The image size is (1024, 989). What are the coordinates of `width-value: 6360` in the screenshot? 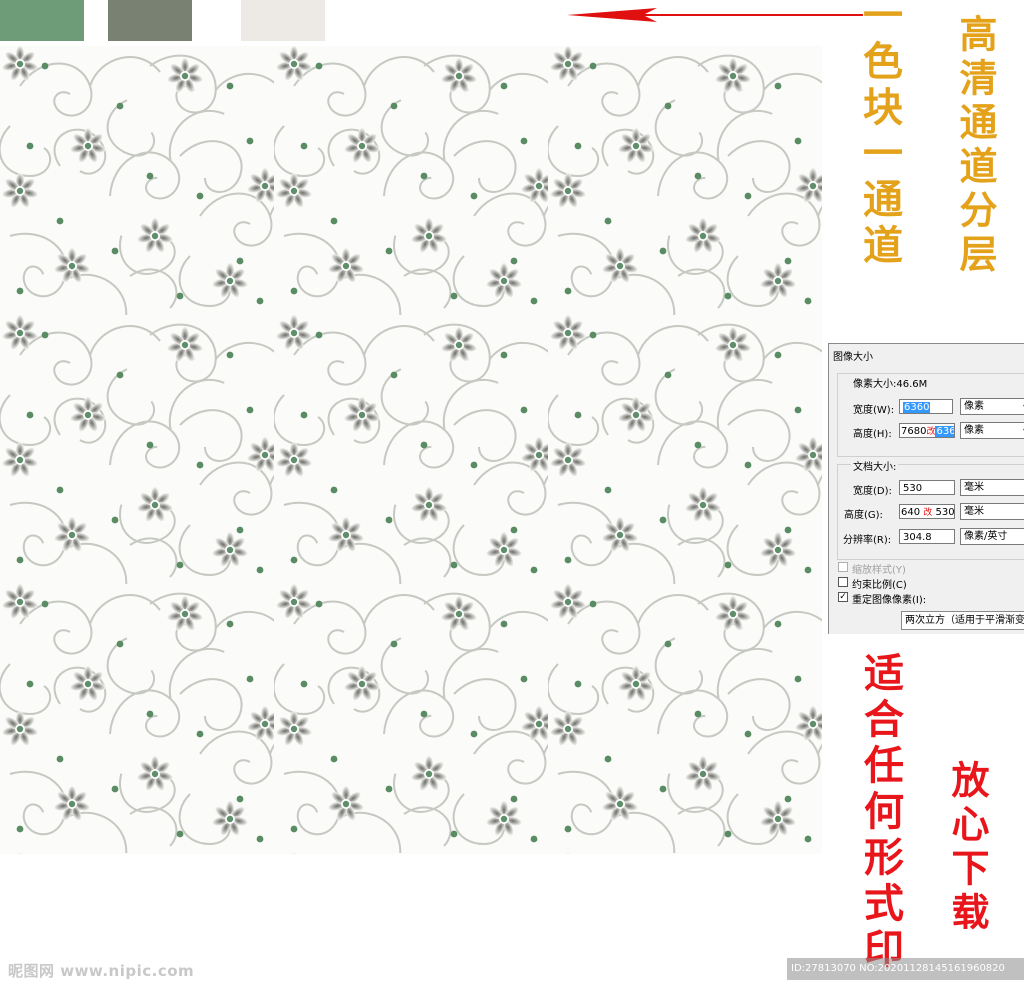 It's located at (917, 407).